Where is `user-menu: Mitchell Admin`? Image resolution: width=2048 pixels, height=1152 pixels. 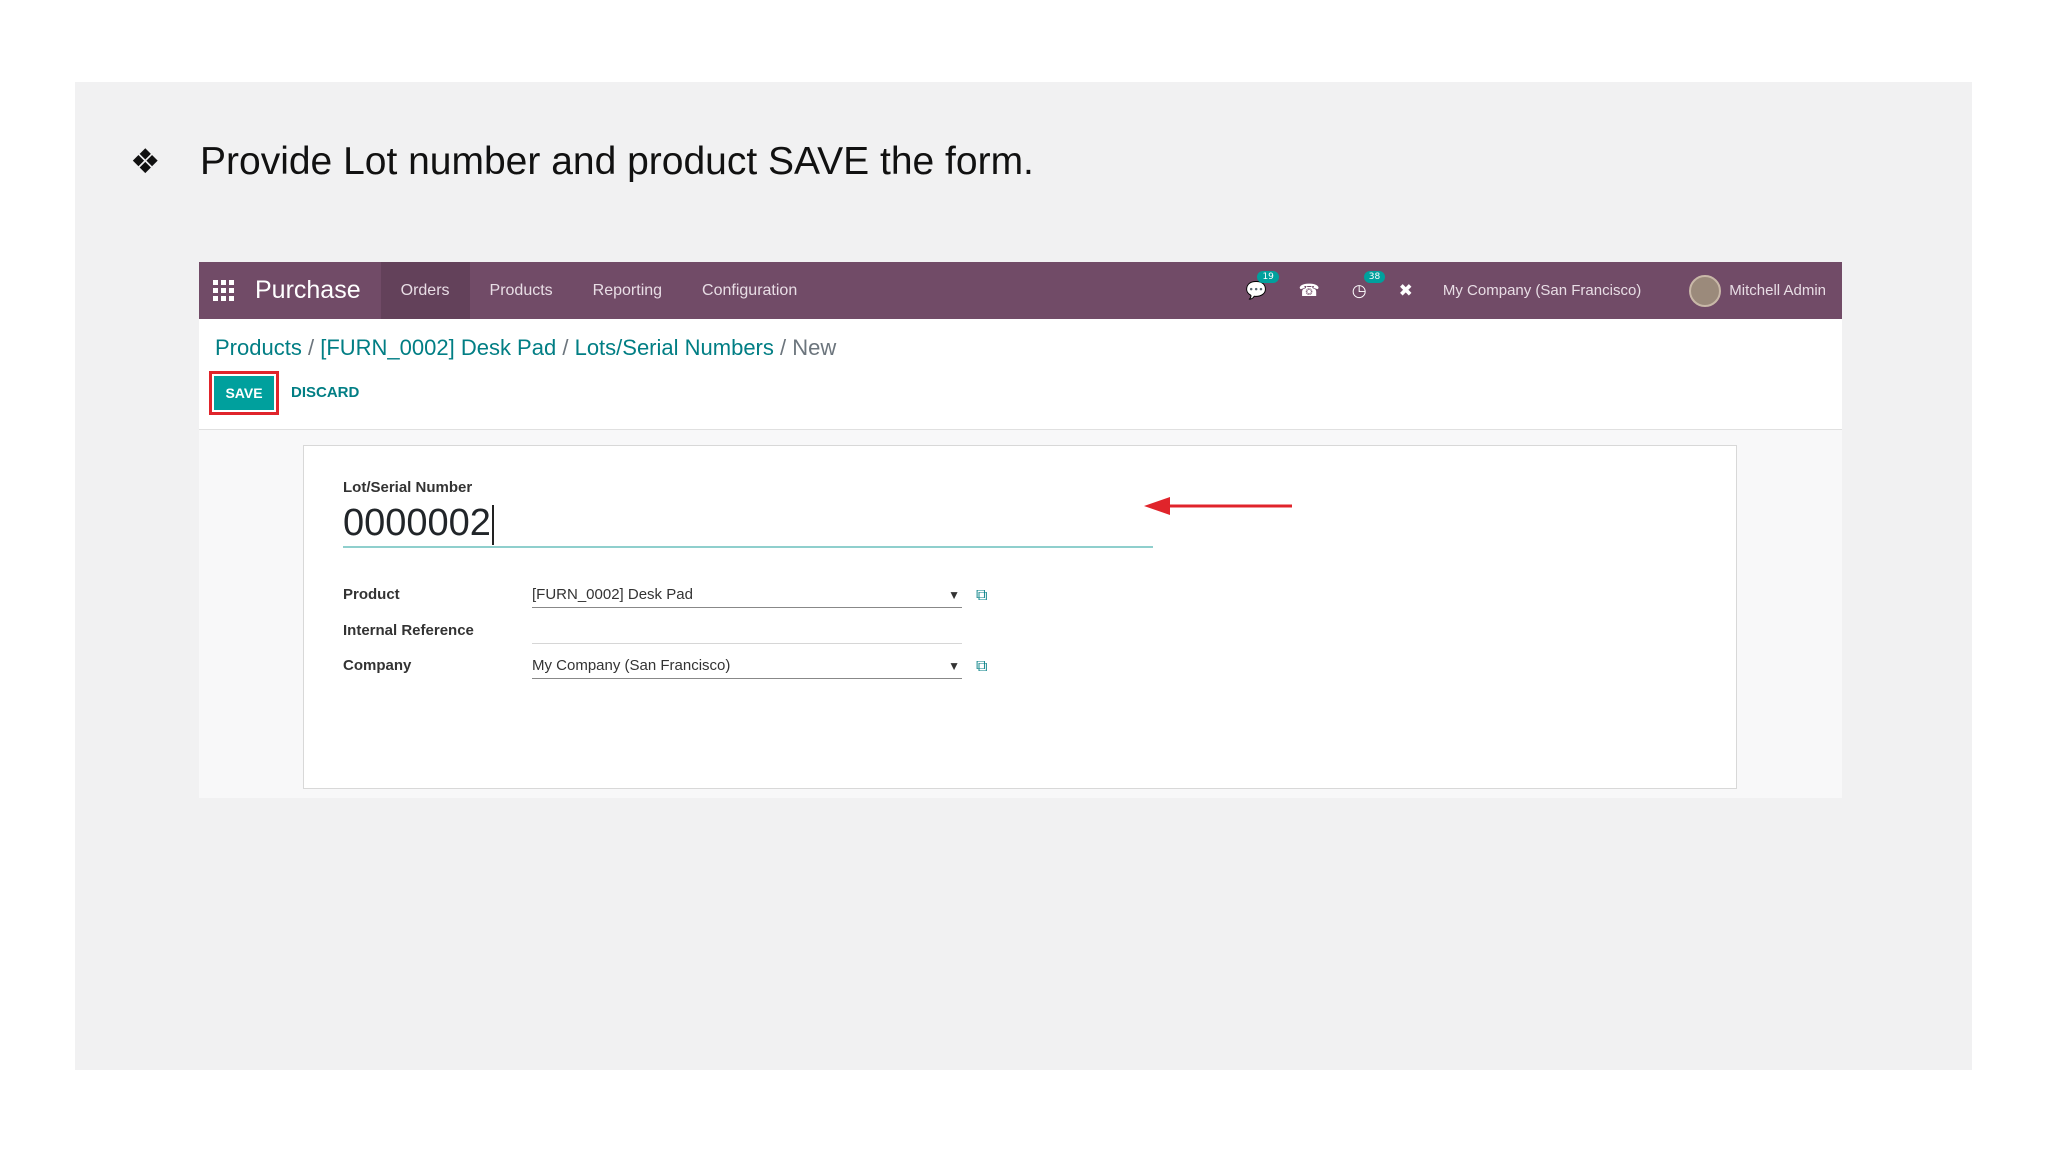 user-menu: Mitchell Admin is located at coordinates (1777, 290).